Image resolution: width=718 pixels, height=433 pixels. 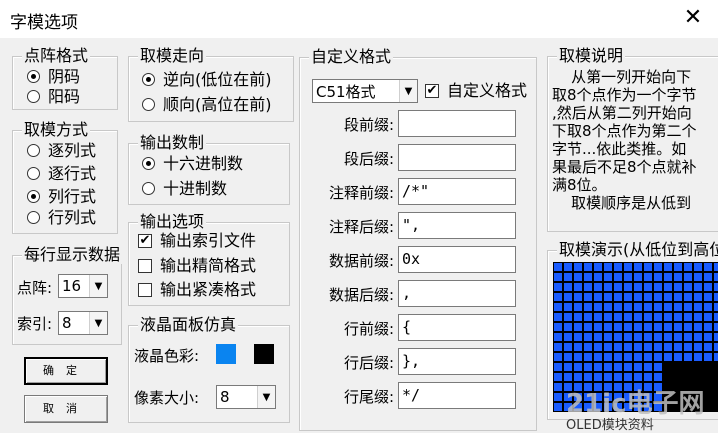 What do you see at coordinates (167, 356) in the screenshot?
I see `lcd-color-label: 液晶色彩:` at bounding box center [167, 356].